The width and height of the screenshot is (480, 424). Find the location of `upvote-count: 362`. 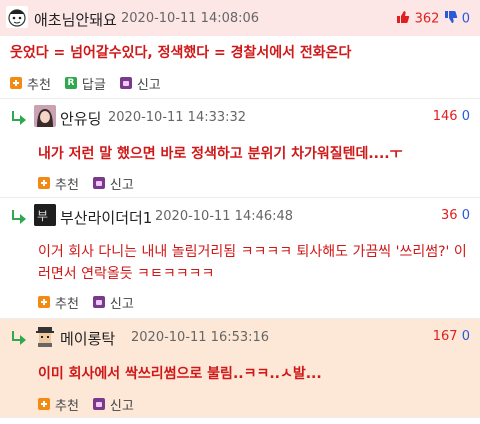

upvote-count: 362 is located at coordinates (427, 19).